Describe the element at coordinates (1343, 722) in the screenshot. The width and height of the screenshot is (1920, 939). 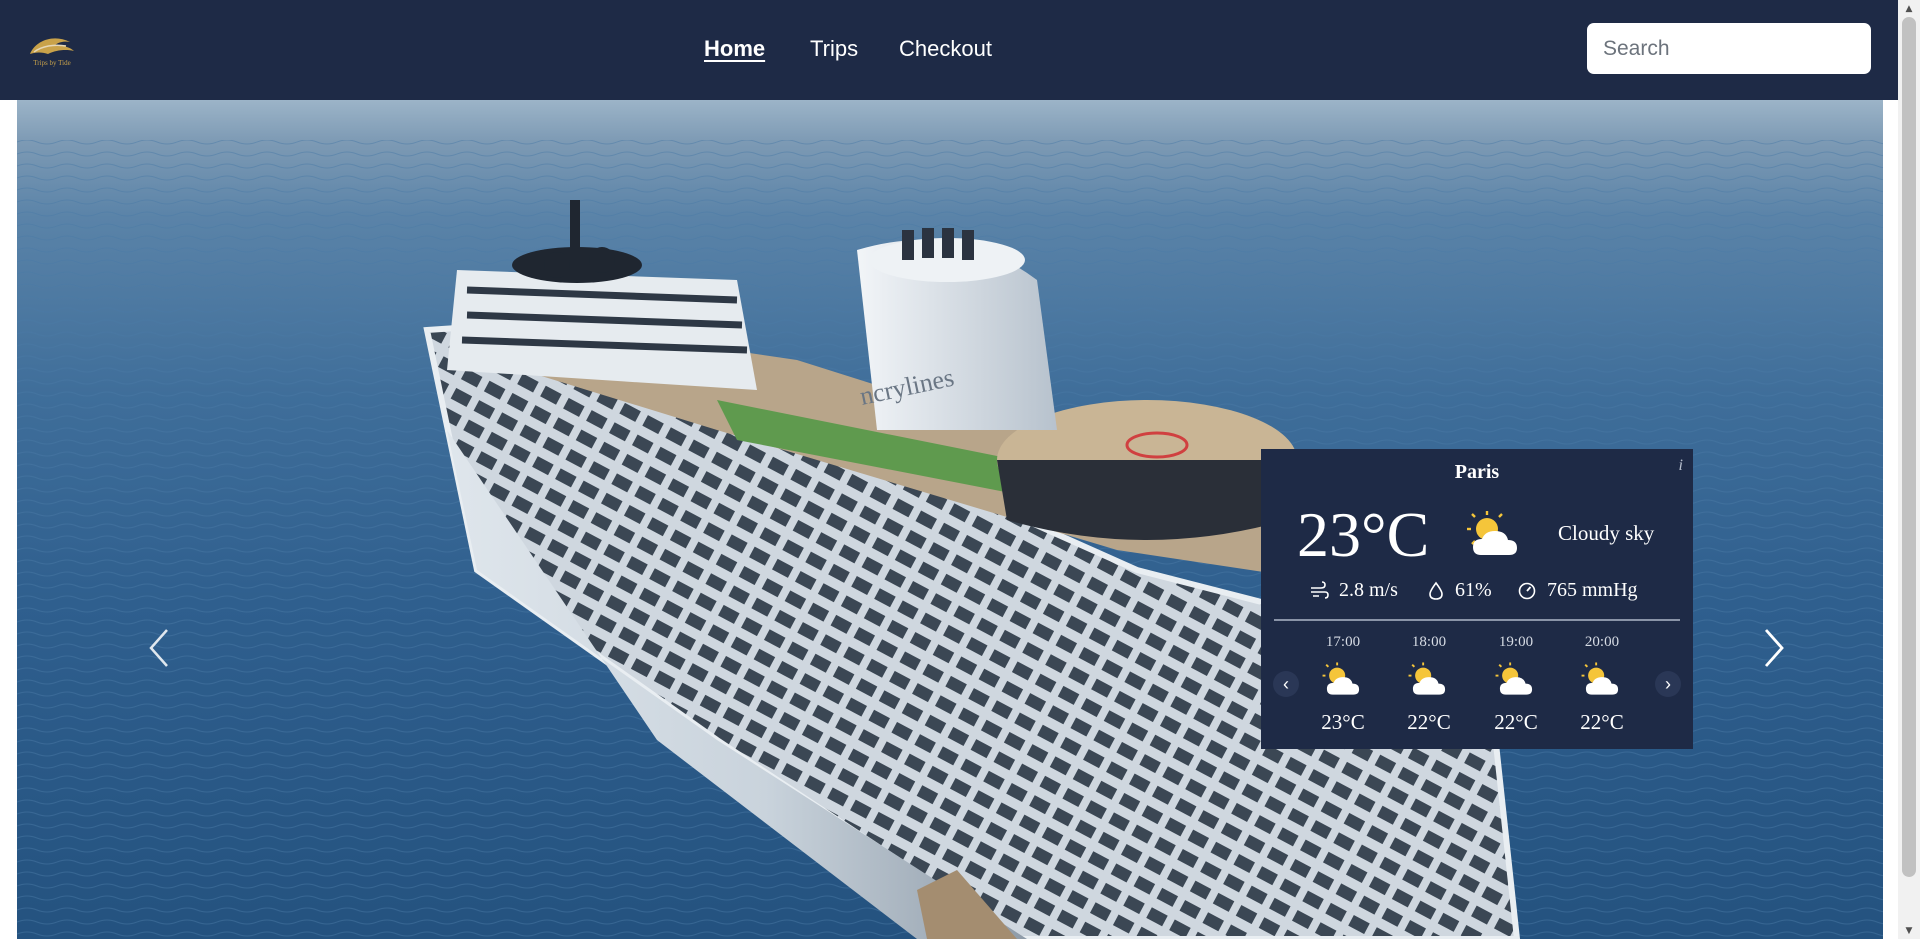
I see `hour-temperature: 23°C` at that location.